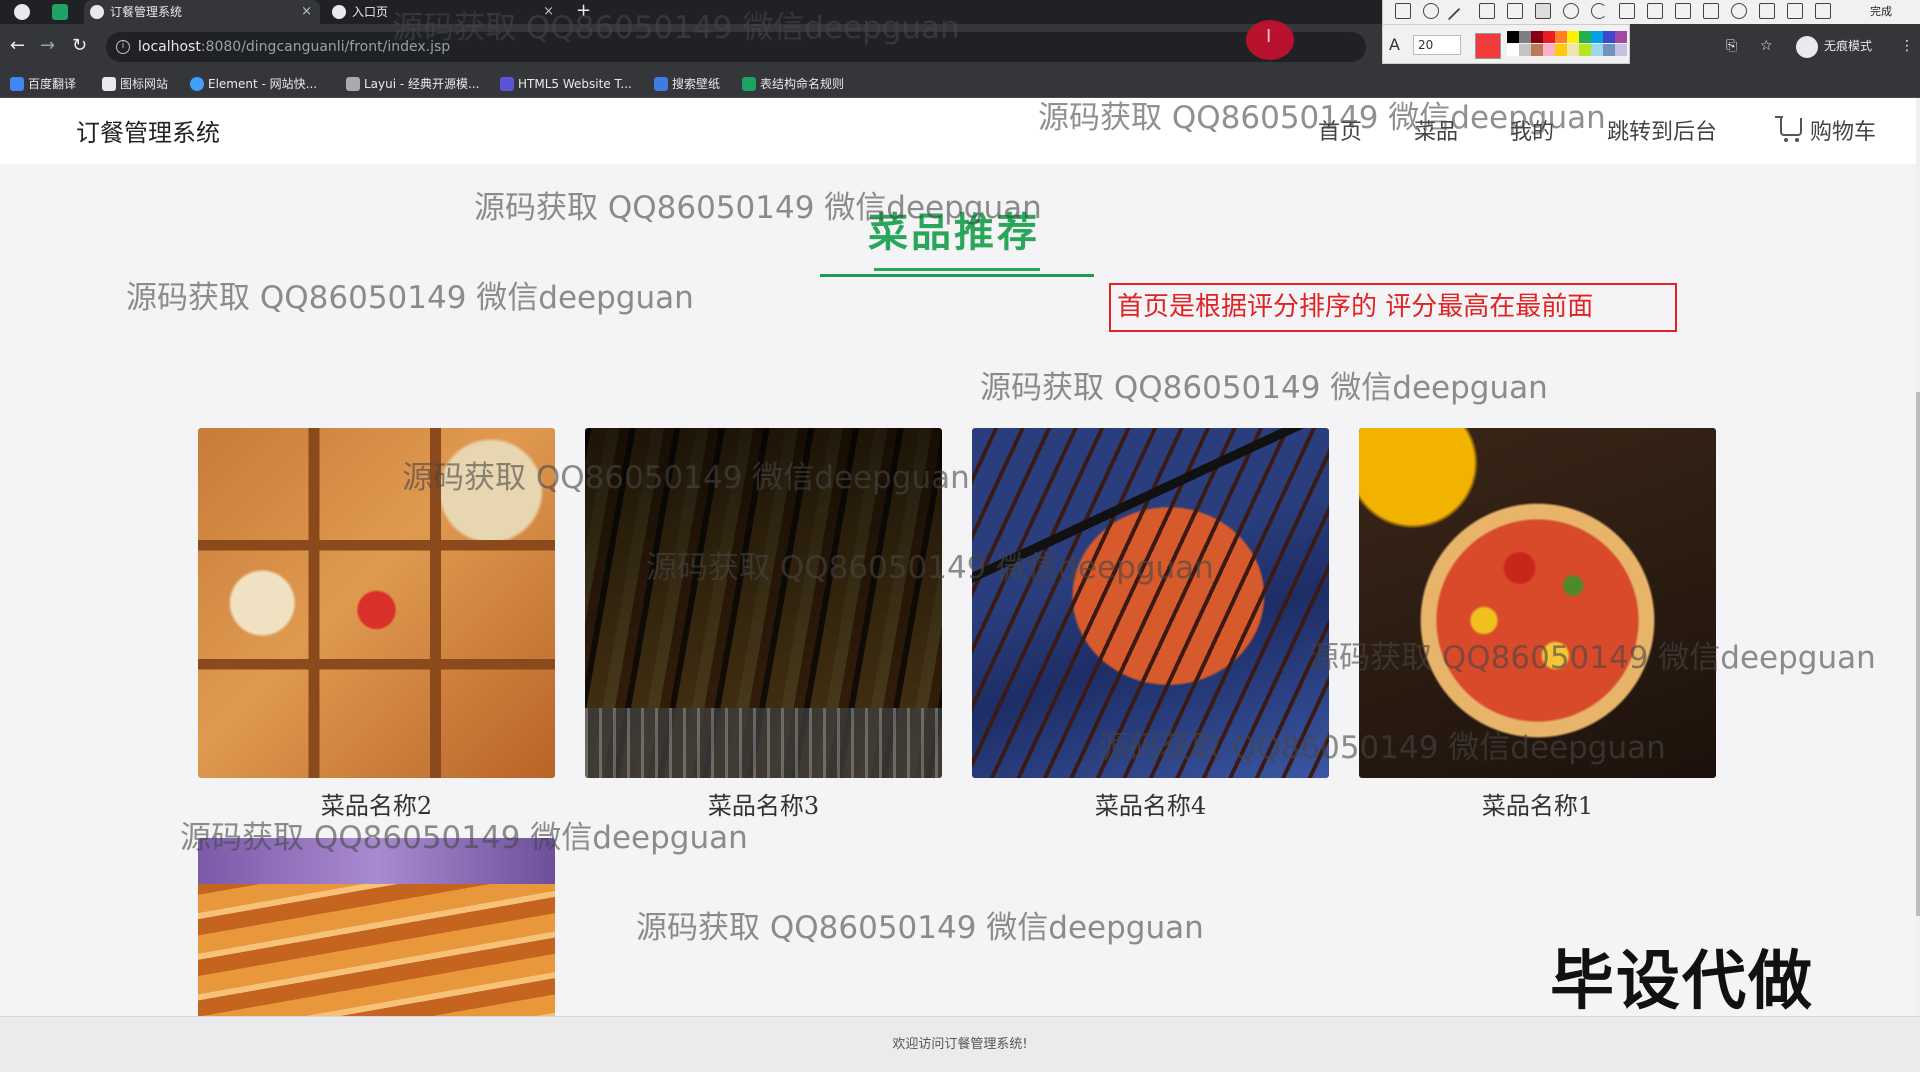 This screenshot has width=1920, height=1072. Describe the element at coordinates (1766, 46) in the screenshot. I see `star-icon: ☆` at that location.